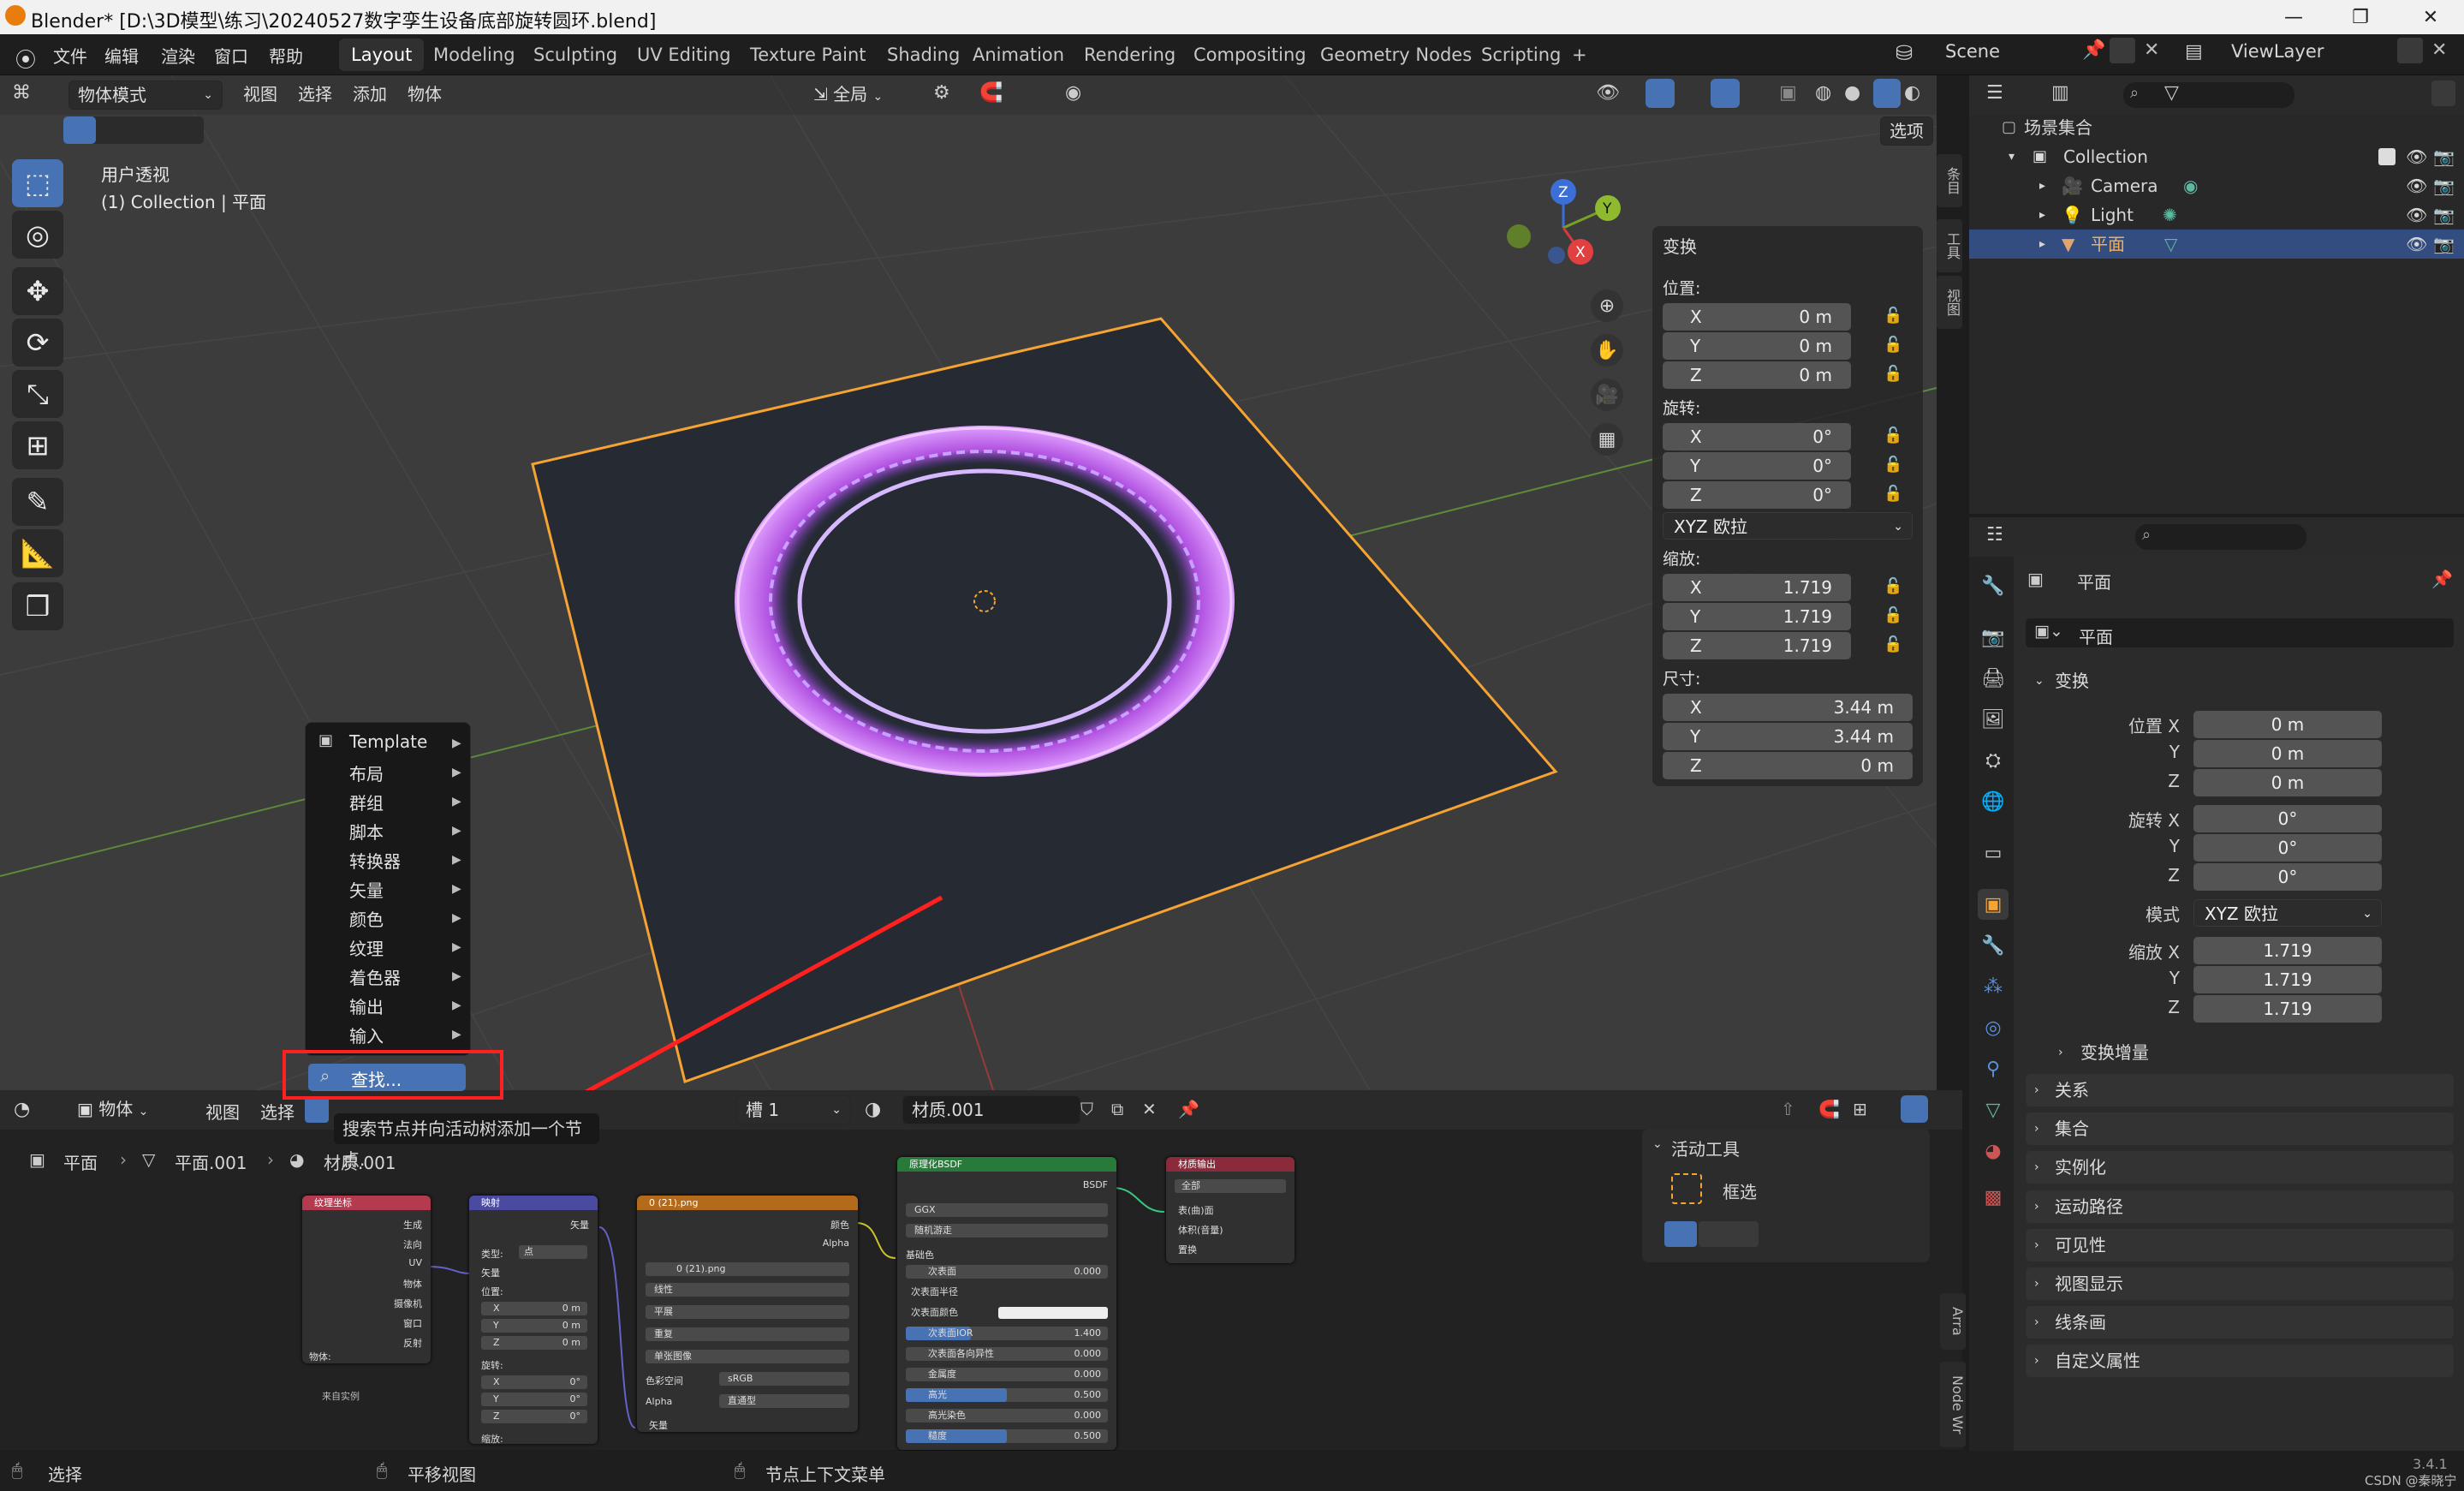  What do you see at coordinates (684, 55) in the screenshot?
I see `tab-uv-editing: UV Editing` at bounding box center [684, 55].